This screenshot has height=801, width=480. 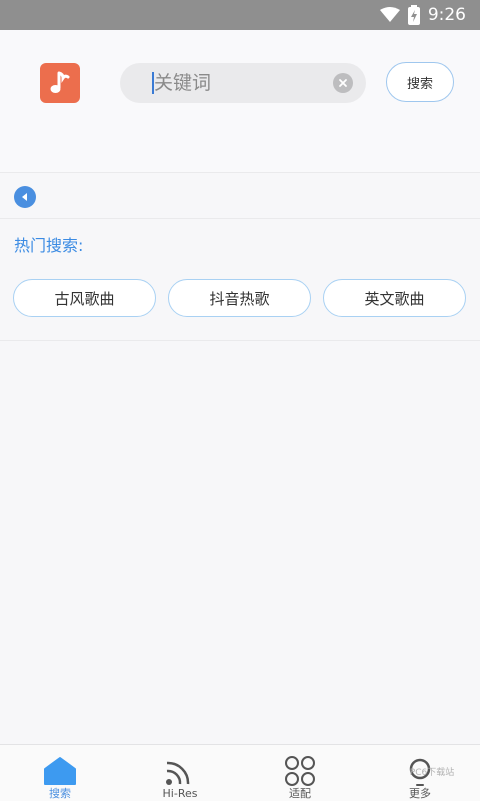 What do you see at coordinates (300, 793) in the screenshot?
I see `nav-label: 适配` at bounding box center [300, 793].